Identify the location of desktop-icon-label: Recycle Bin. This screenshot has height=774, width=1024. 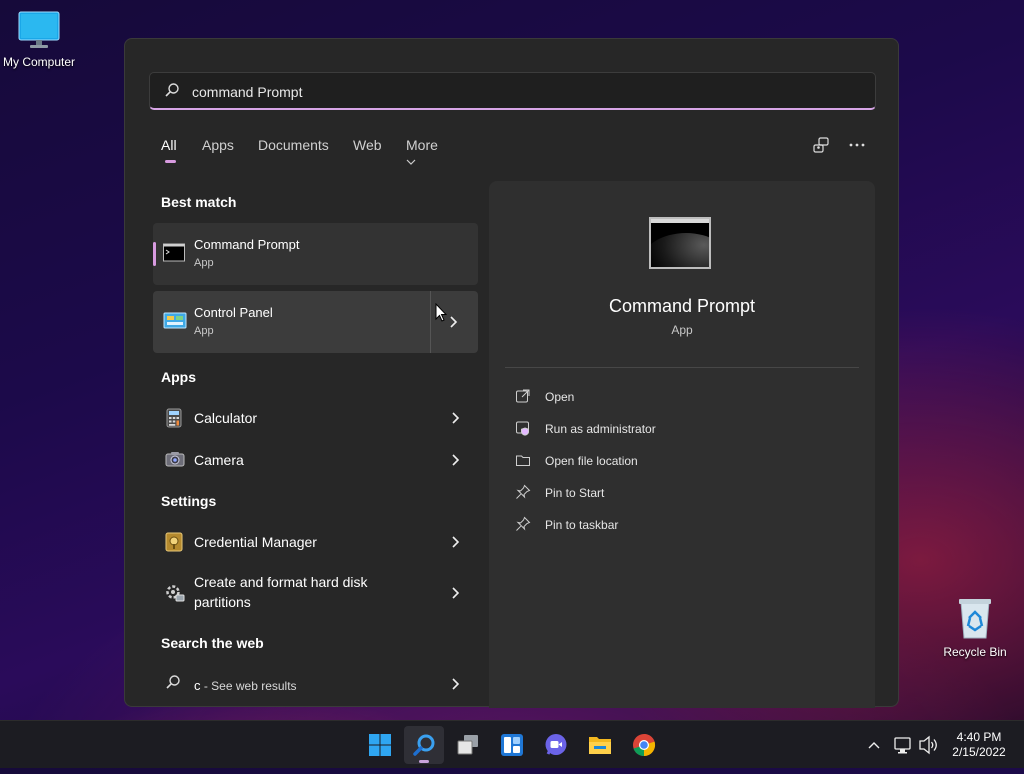
(975, 652).